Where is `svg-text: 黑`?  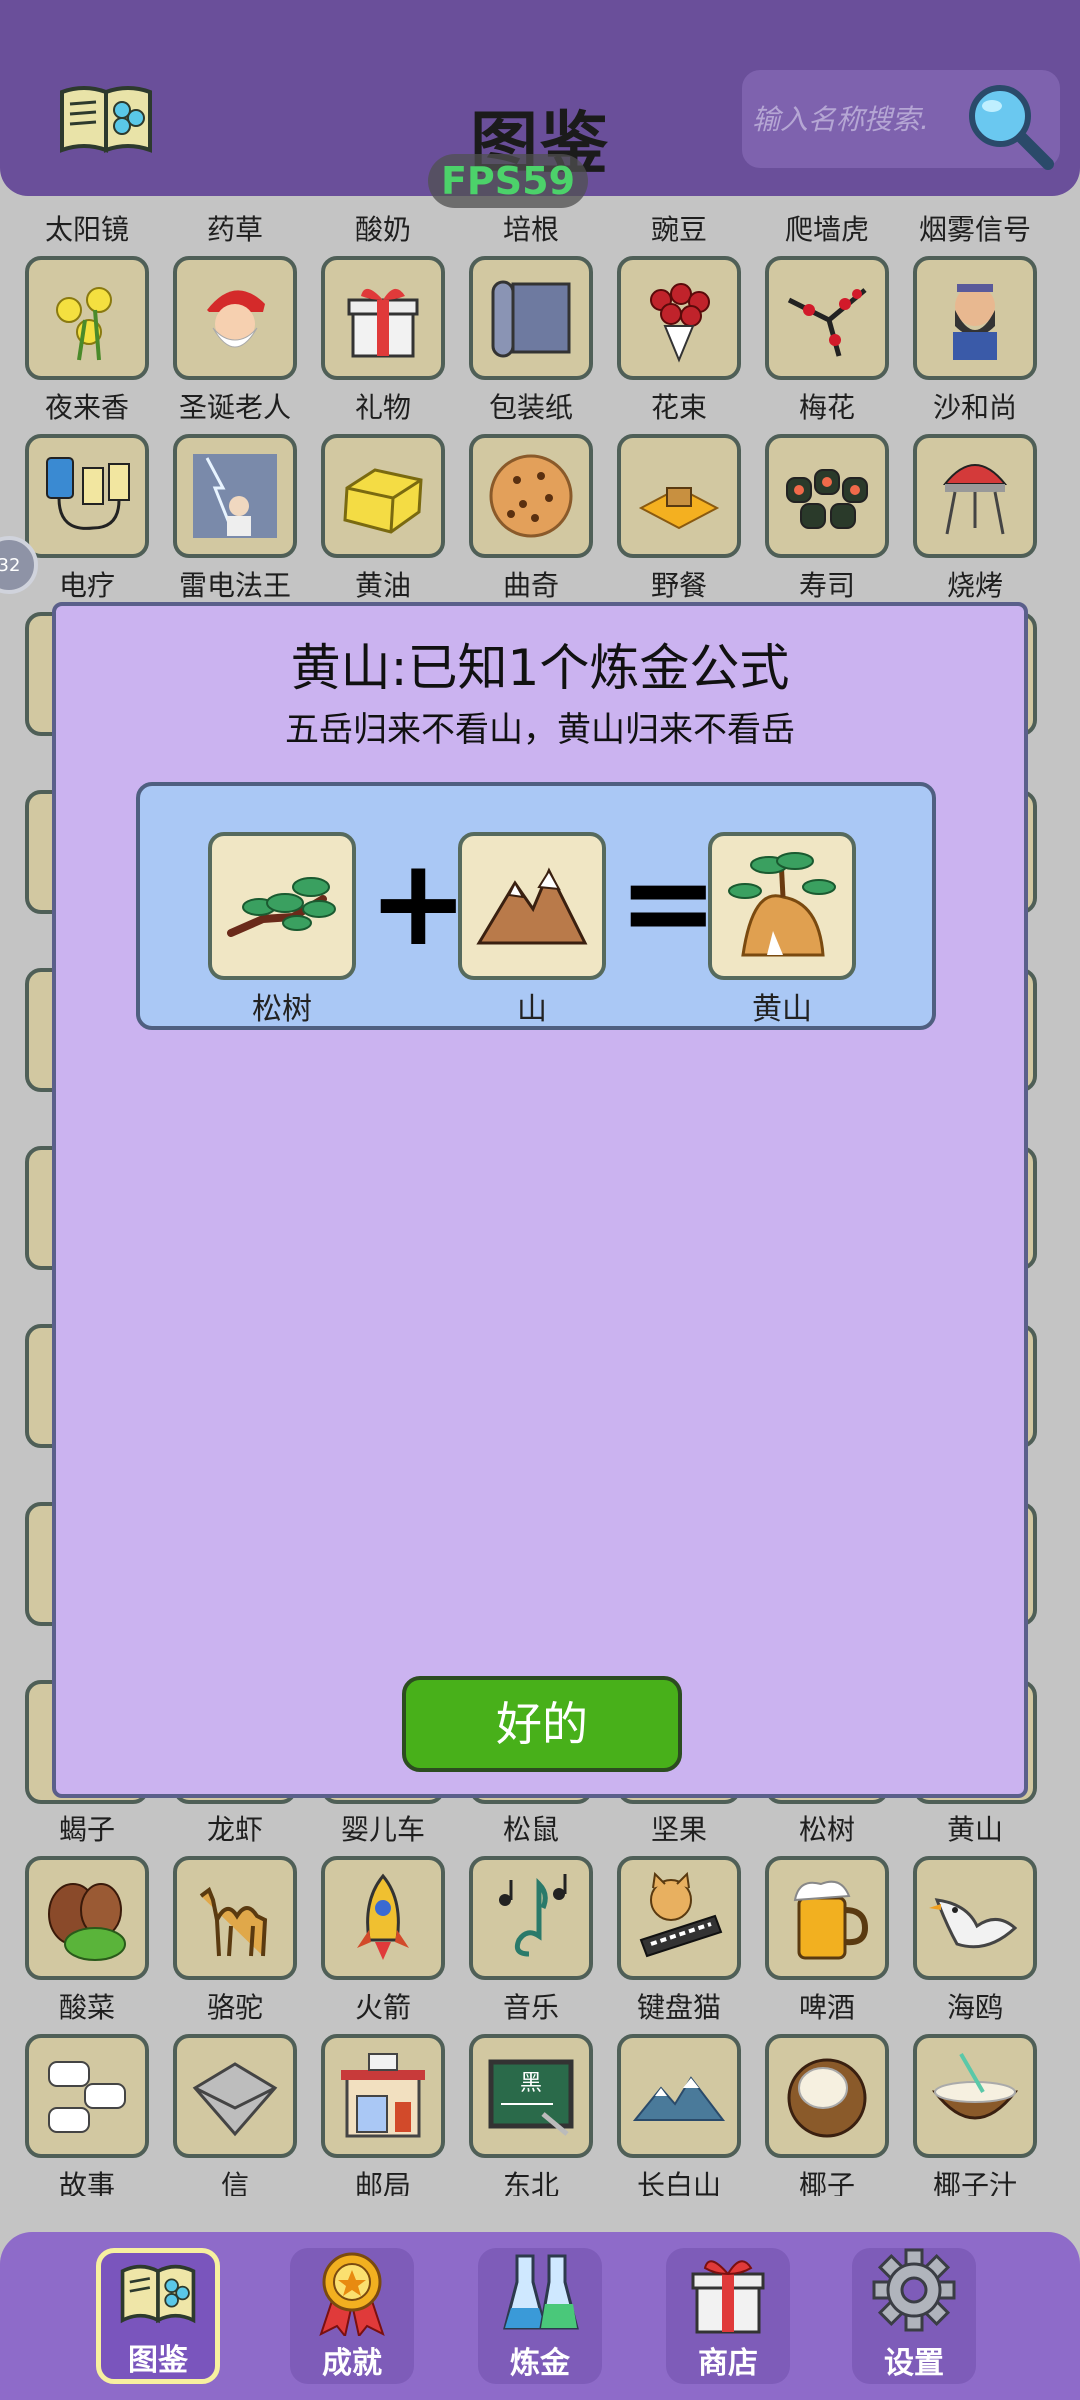
svg-text: 黑 is located at coordinates (531, 2083).